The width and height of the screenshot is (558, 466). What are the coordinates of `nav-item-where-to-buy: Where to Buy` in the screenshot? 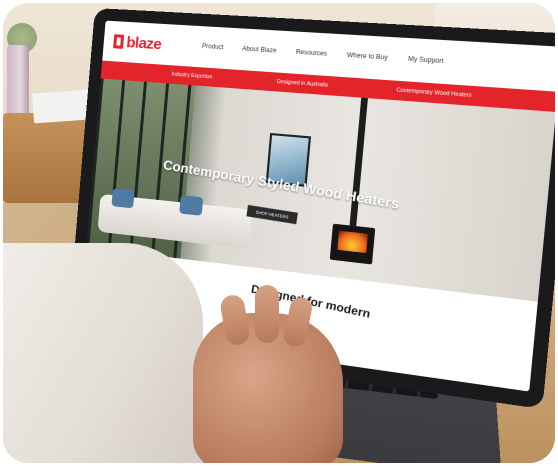 It's located at (367, 57).